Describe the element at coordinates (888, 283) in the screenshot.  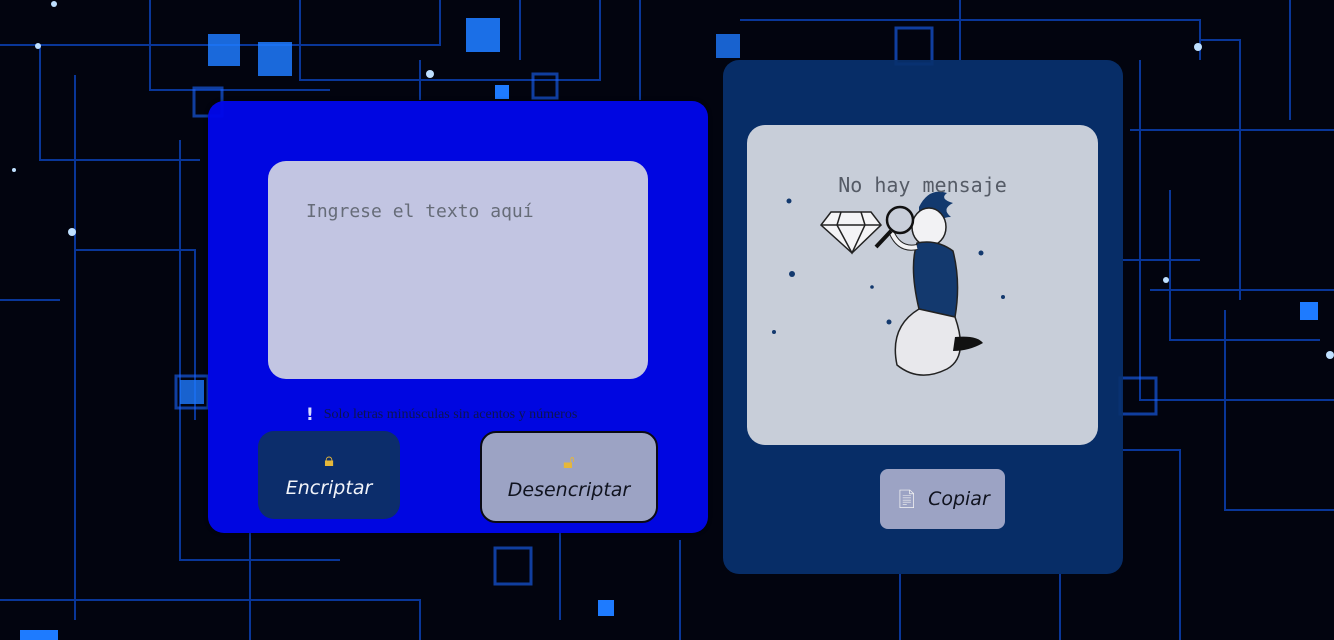
I see `person-magnifier-illustration` at that location.